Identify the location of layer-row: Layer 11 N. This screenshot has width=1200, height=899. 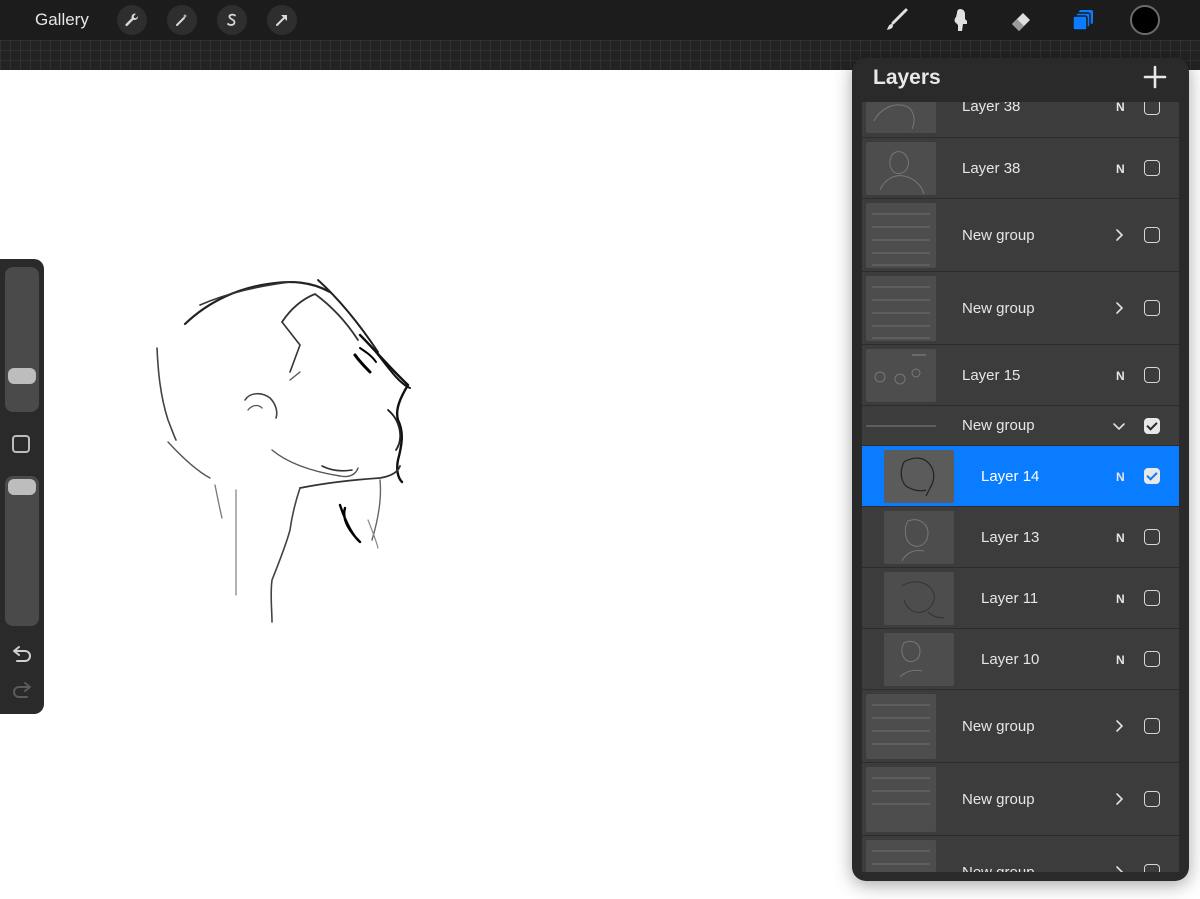
(1020, 598).